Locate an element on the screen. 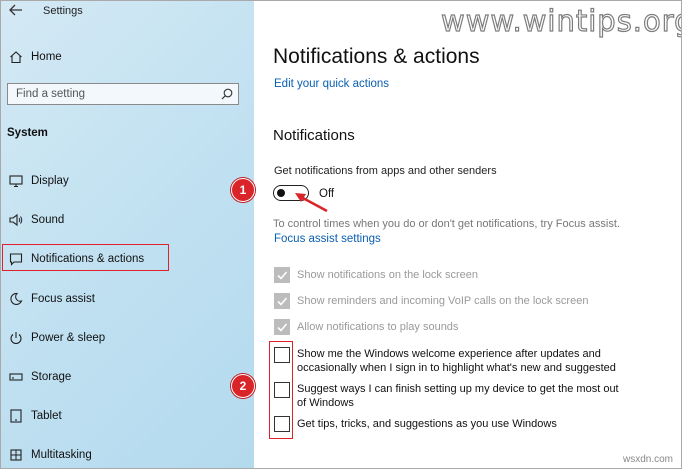  sidebar-item-label: Power & sleep is located at coordinates (68, 338).